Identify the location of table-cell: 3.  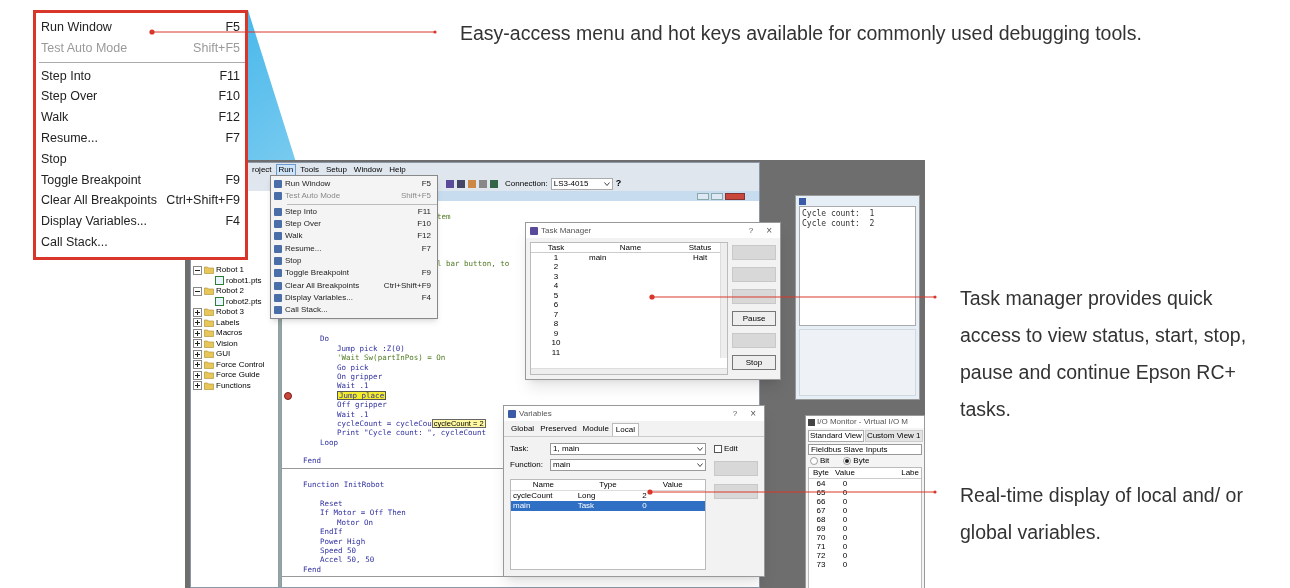
(556, 276).